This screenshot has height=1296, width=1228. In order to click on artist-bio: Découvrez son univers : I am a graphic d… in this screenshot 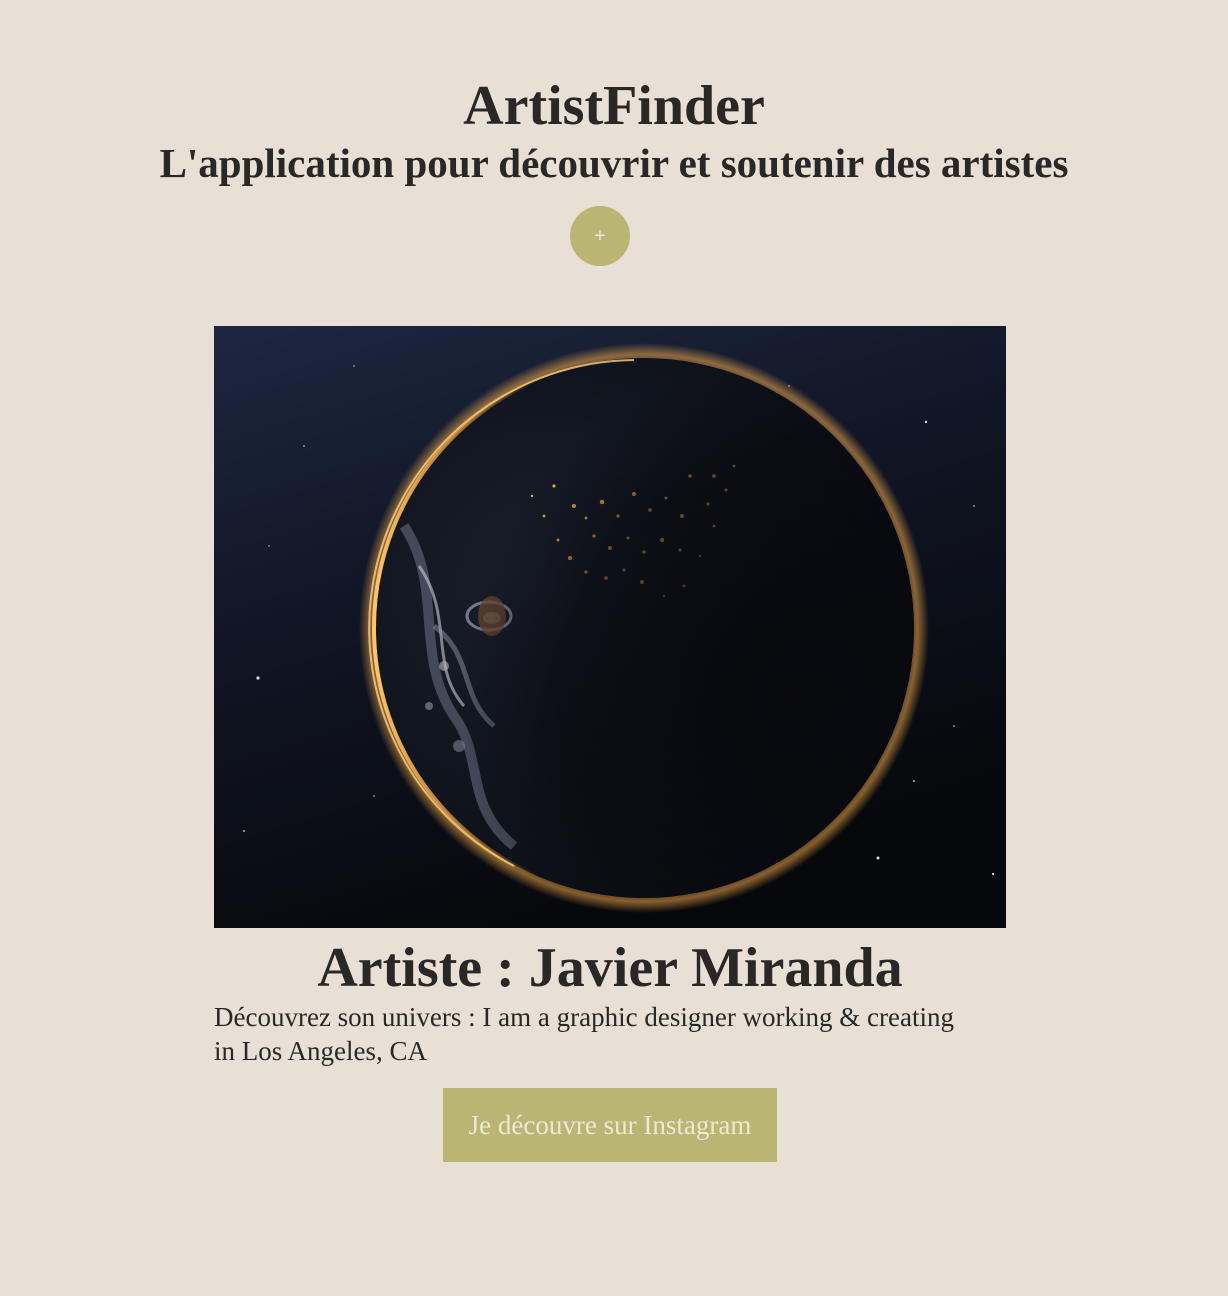, I will do `click(610, 1034)`.